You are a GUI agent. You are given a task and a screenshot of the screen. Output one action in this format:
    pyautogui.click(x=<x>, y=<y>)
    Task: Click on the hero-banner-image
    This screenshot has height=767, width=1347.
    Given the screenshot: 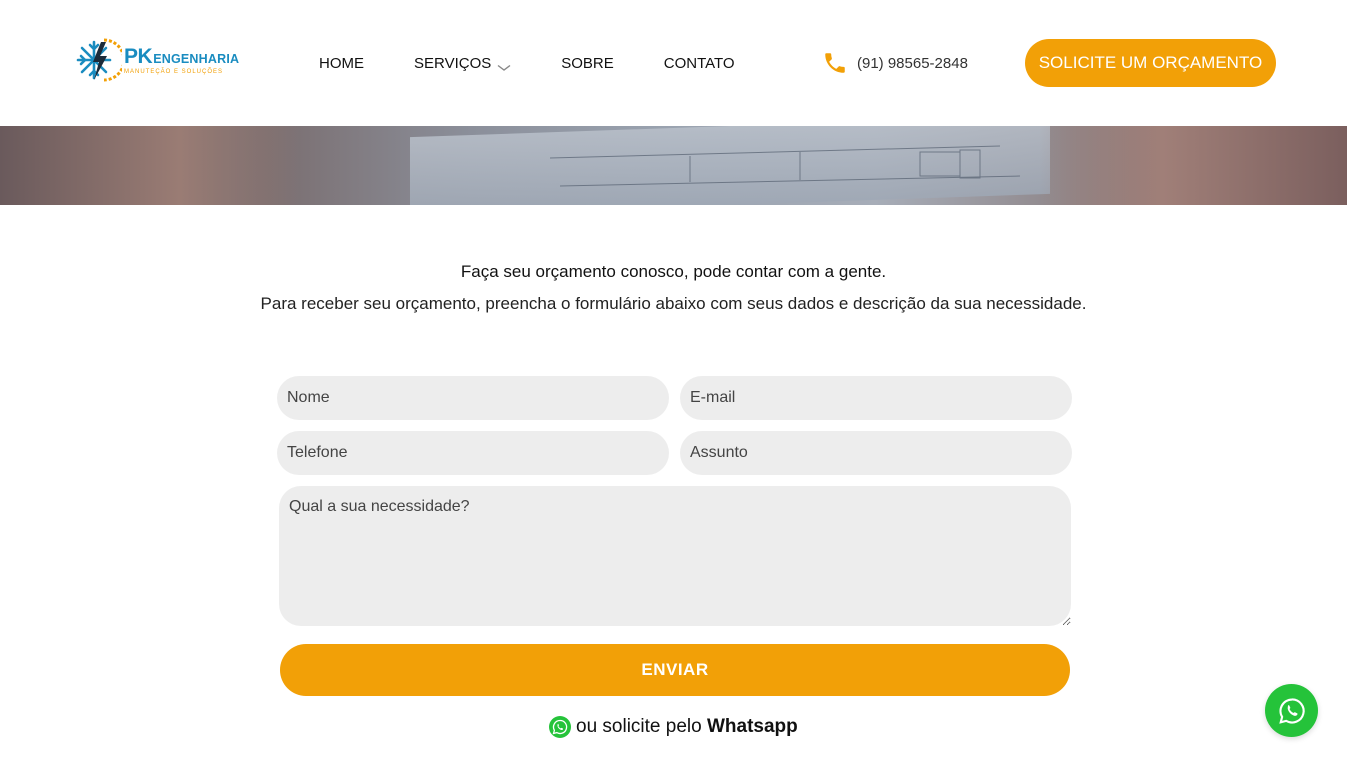 What is the action you would take?
    pyautogui.click(x=673, y=165)
    